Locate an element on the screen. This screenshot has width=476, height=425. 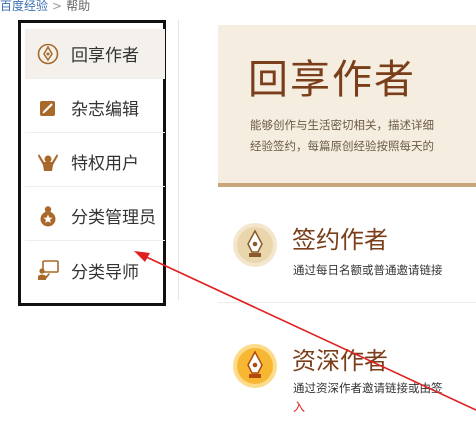
breadcrumb: 百度经验 > 帮助 is located at coordinates (45, 7).